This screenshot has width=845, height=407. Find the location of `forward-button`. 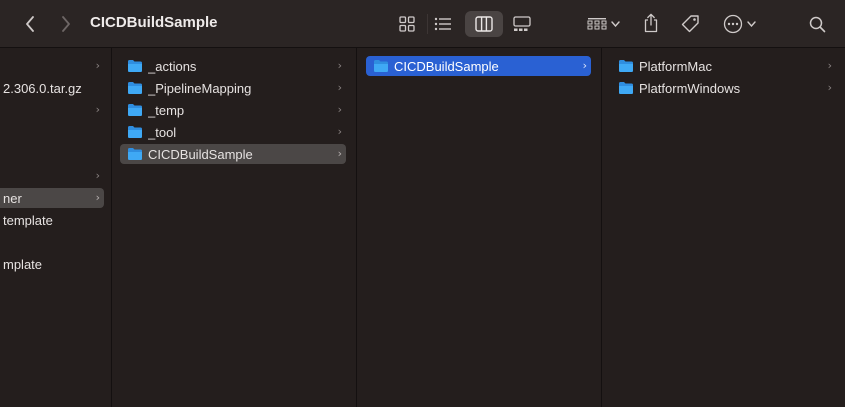

forward-button is located at coordinates (66, 24).